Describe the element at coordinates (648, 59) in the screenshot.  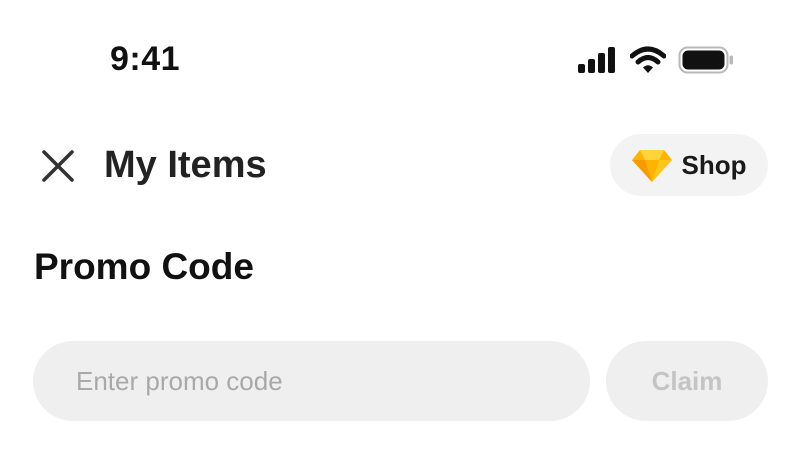
I see `wifi-icon` at that location.